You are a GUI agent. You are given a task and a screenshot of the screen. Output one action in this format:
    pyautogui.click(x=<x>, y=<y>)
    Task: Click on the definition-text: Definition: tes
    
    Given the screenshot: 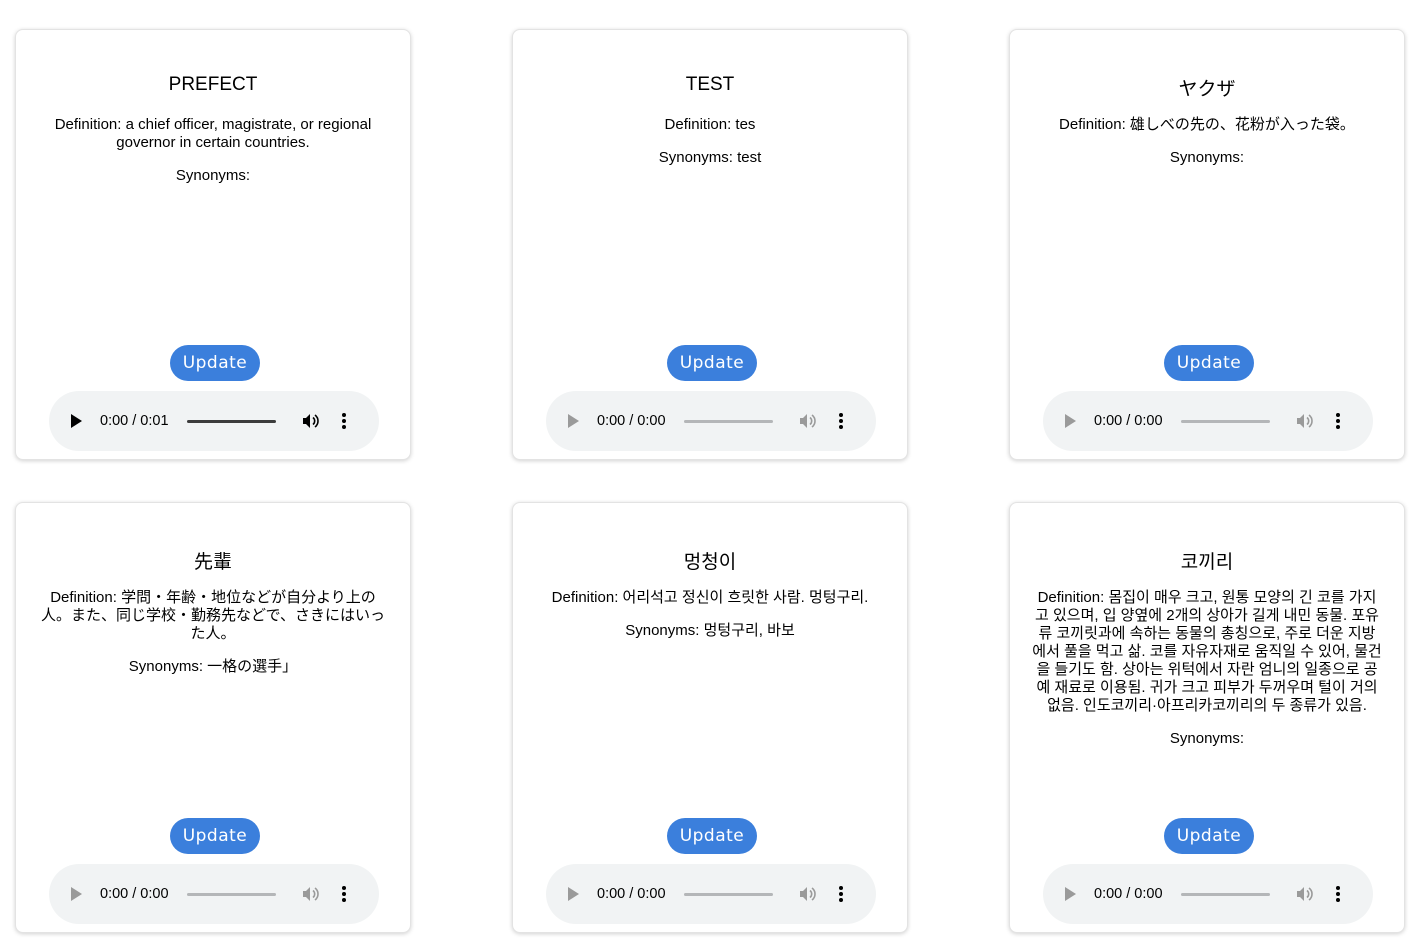 What is the action you would take?
    pyautogui.click(x=710, y=125)
    